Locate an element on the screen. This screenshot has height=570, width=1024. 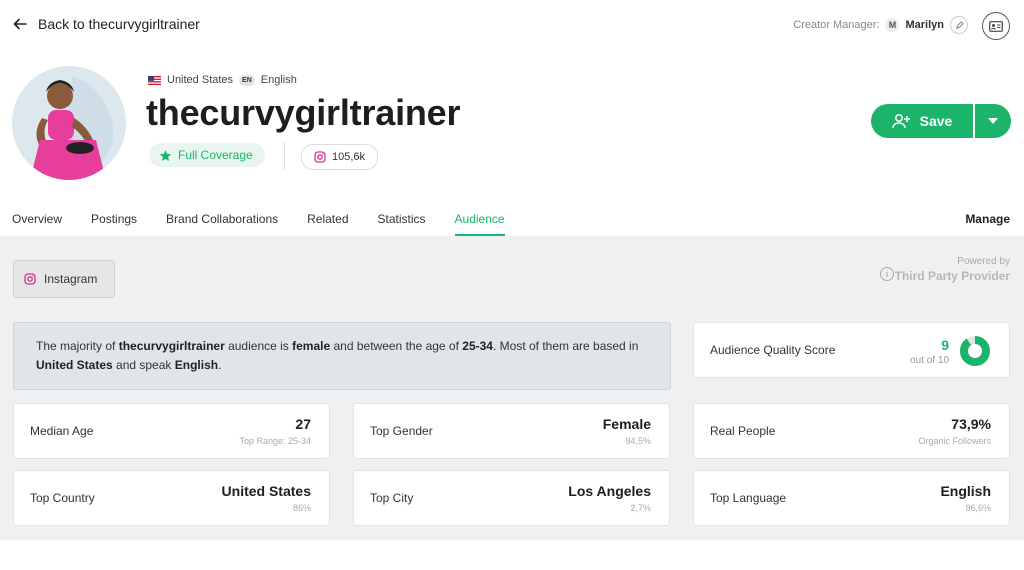
creator-manager: Creator Manager: M Marilyn is located at coordinates (880, 25).